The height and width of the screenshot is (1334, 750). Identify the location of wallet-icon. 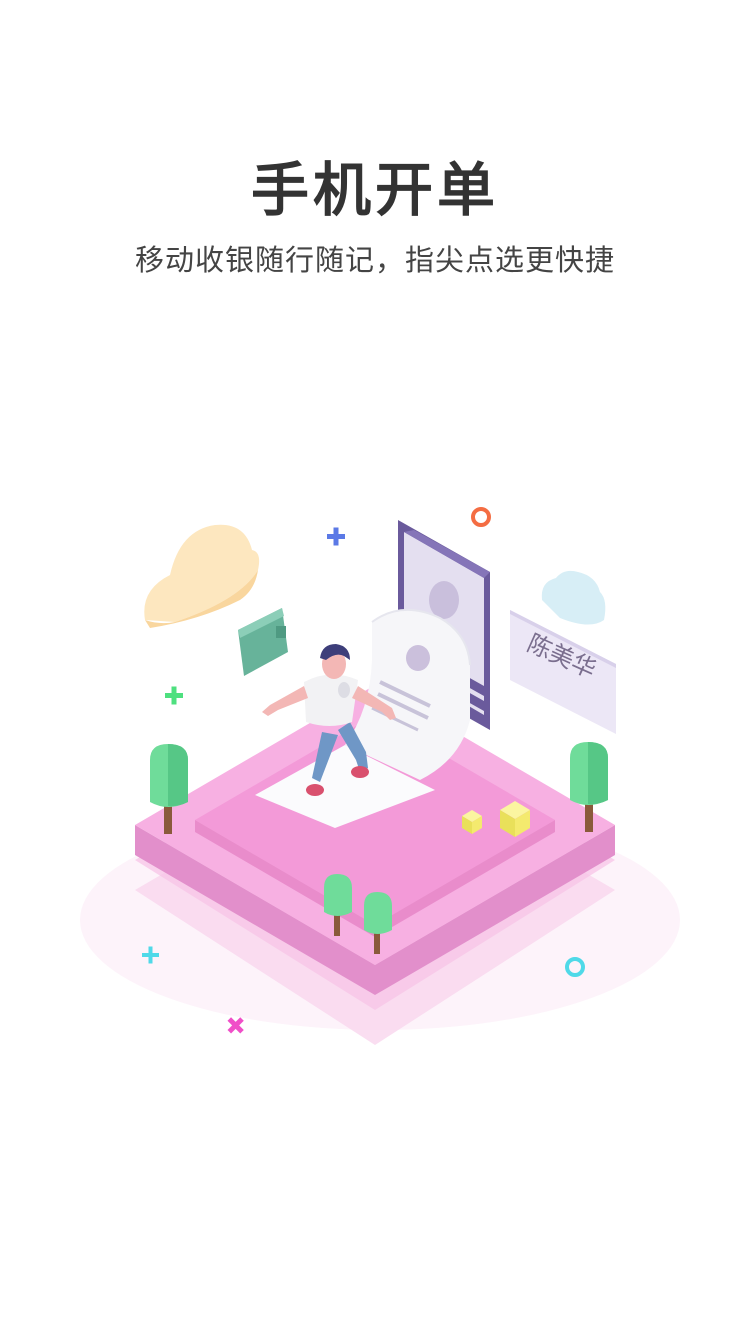
(263, 642).